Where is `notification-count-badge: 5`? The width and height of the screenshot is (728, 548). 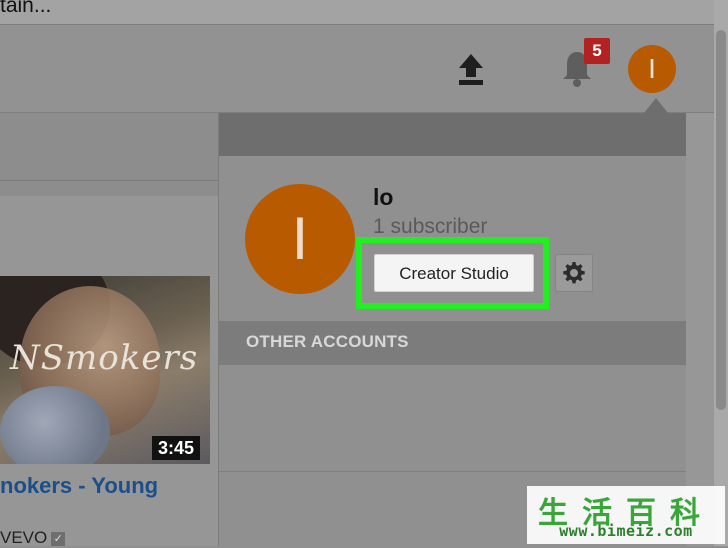
notification-count-badge: 5 is located at coordinates (597, 51).